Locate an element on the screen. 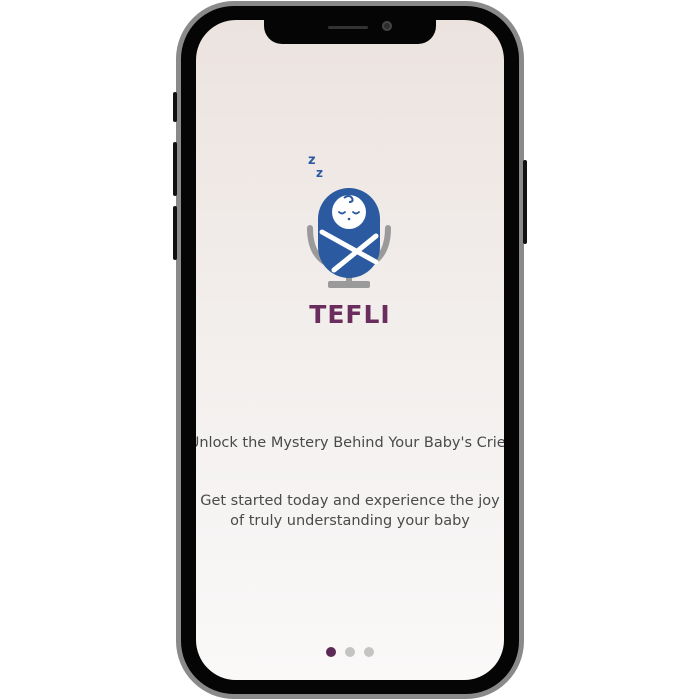 Image resolution: width=700 pixels, height=700 pixels. mute-switch is located at coordinates (175, 107).